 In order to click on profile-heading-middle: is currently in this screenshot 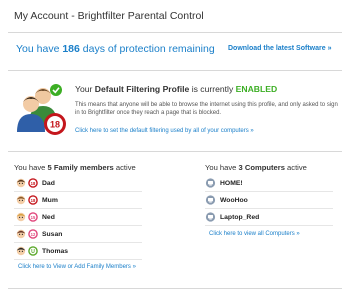, I will do `click(212, 89)`.